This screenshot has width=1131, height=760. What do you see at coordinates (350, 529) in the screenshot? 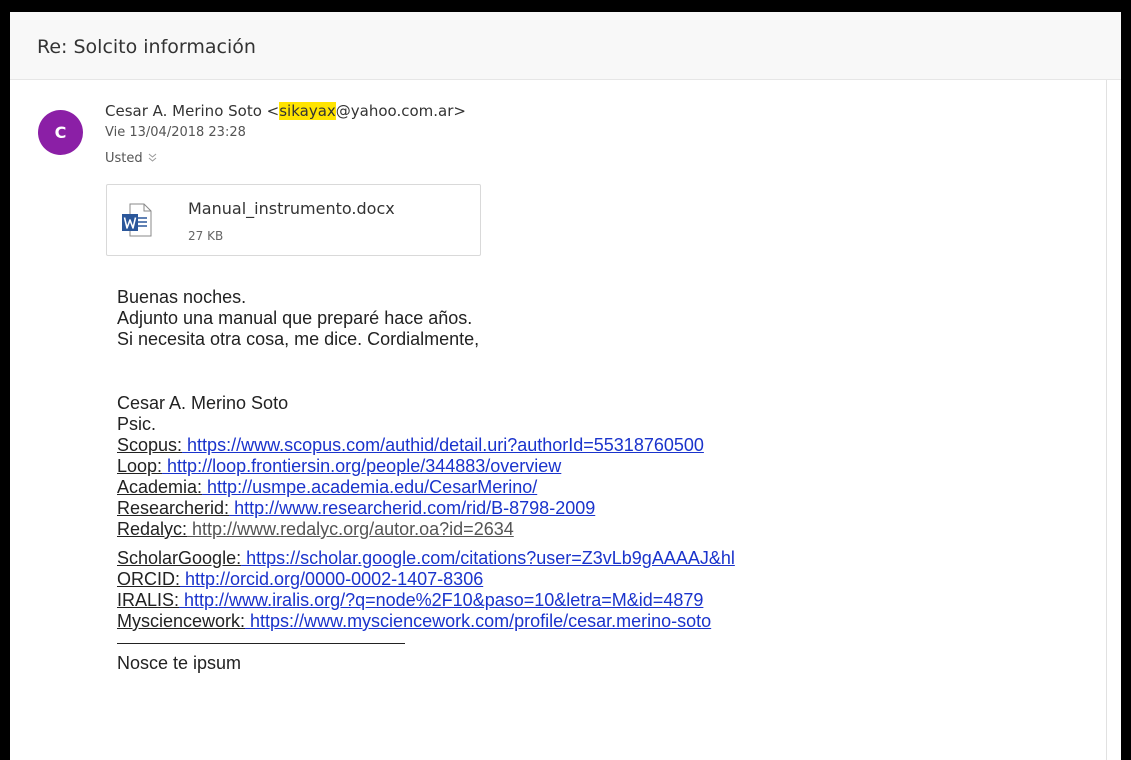
I see `redalyc-link: http://www.redalyc.org/autor.oa?id=2634` at bounding box center [350, 529].